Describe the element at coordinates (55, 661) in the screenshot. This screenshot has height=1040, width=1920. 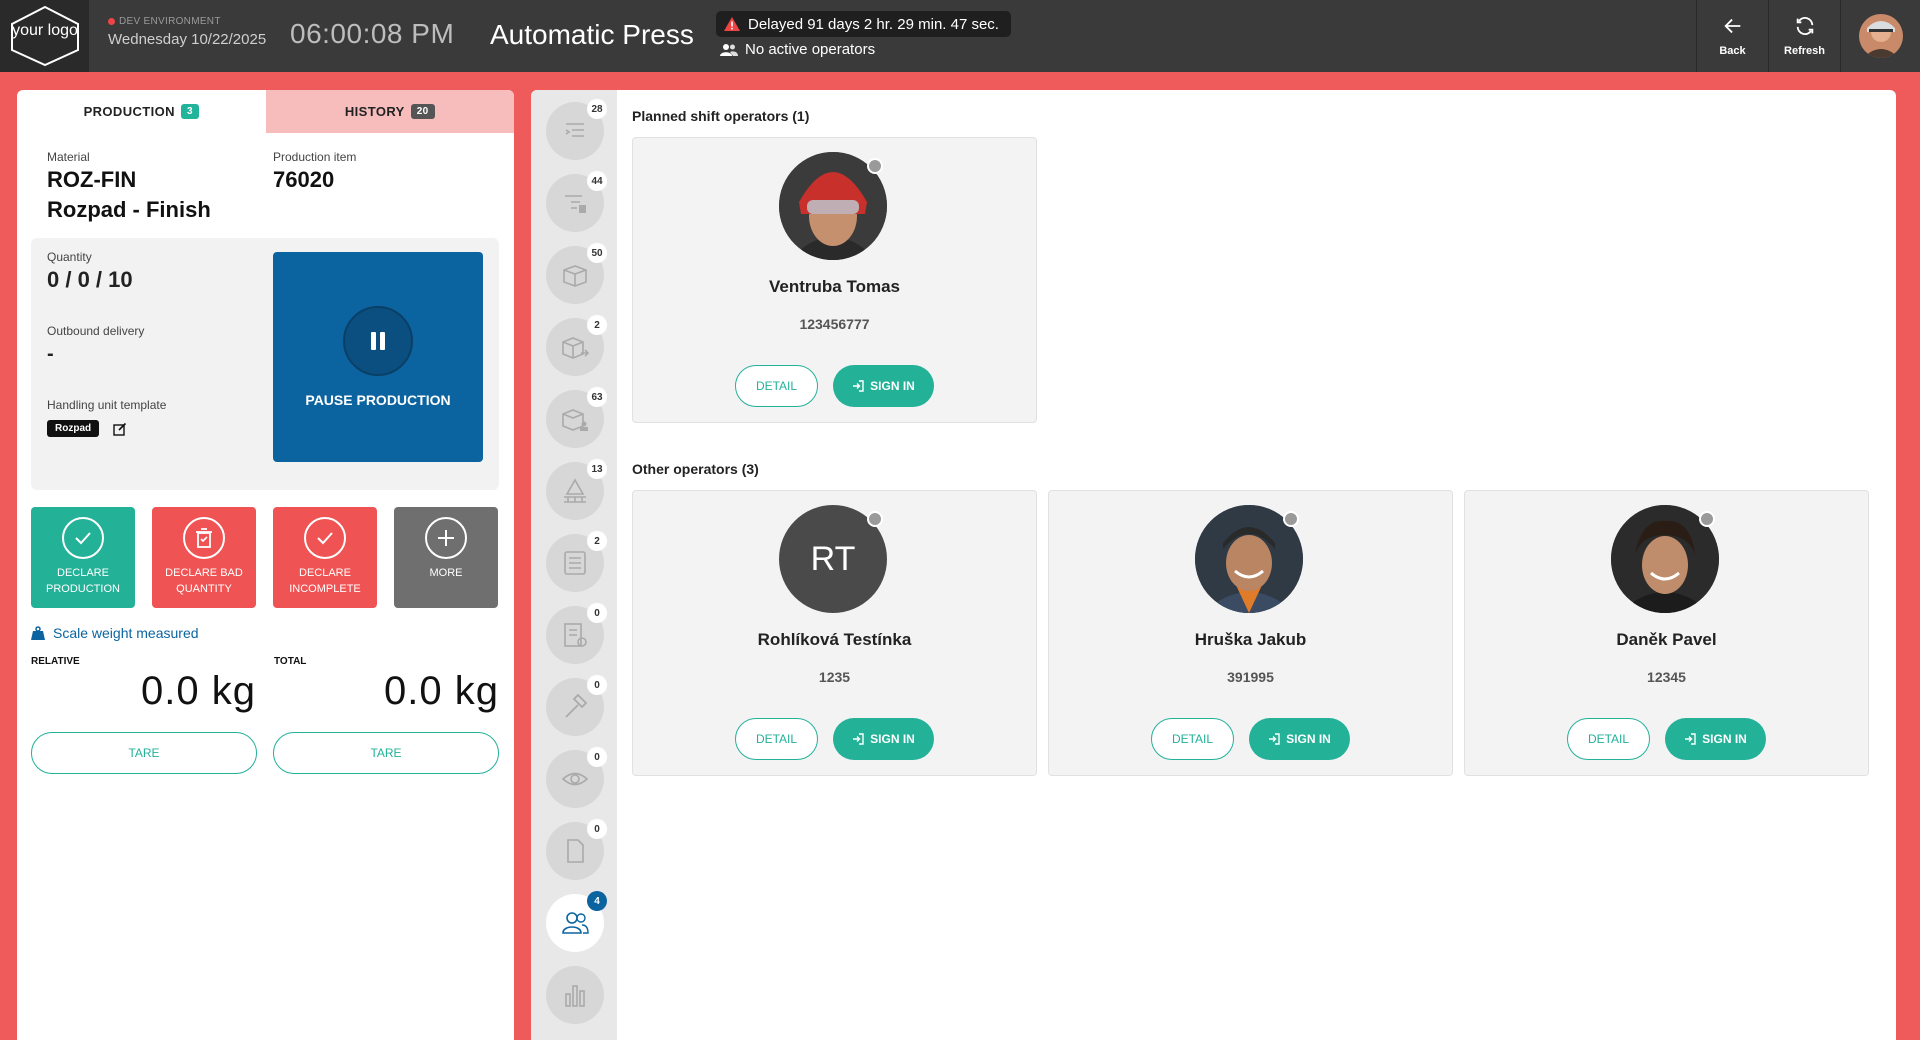
I see `relative-label: RELATIVE` at that location.